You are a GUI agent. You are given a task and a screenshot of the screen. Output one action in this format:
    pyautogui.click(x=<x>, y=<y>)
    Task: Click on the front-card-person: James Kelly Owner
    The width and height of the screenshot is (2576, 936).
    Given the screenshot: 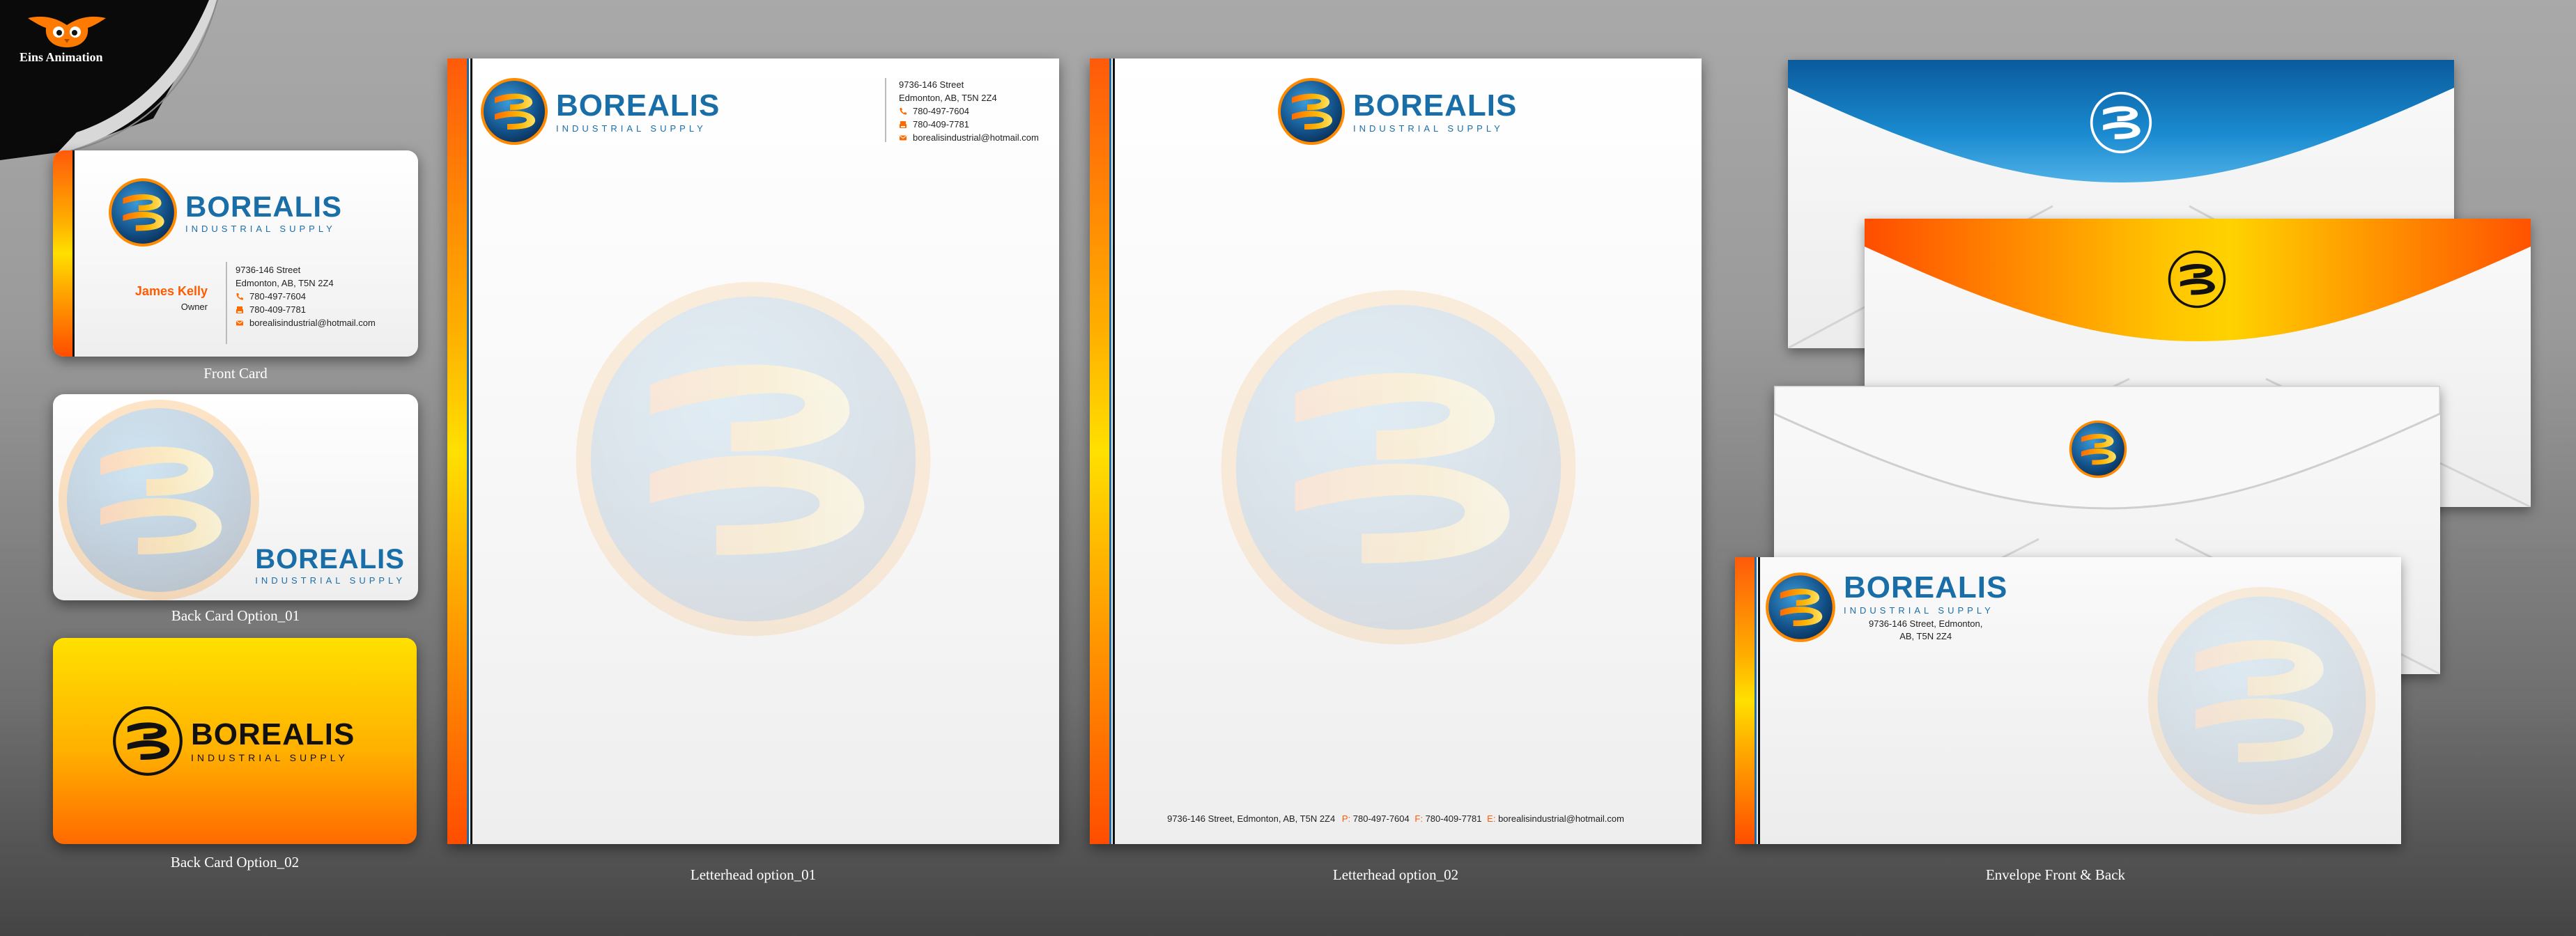 What is the action you would take?
    pyautogui.click(x=171, y=298)
    